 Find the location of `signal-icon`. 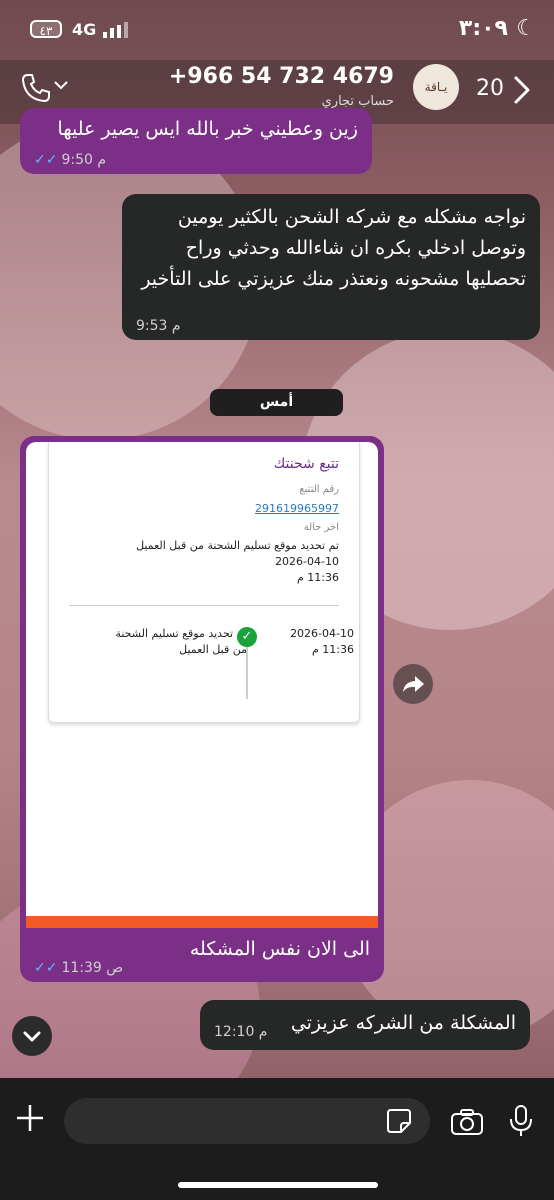

signal-icon is located at coordinates (115, 30).